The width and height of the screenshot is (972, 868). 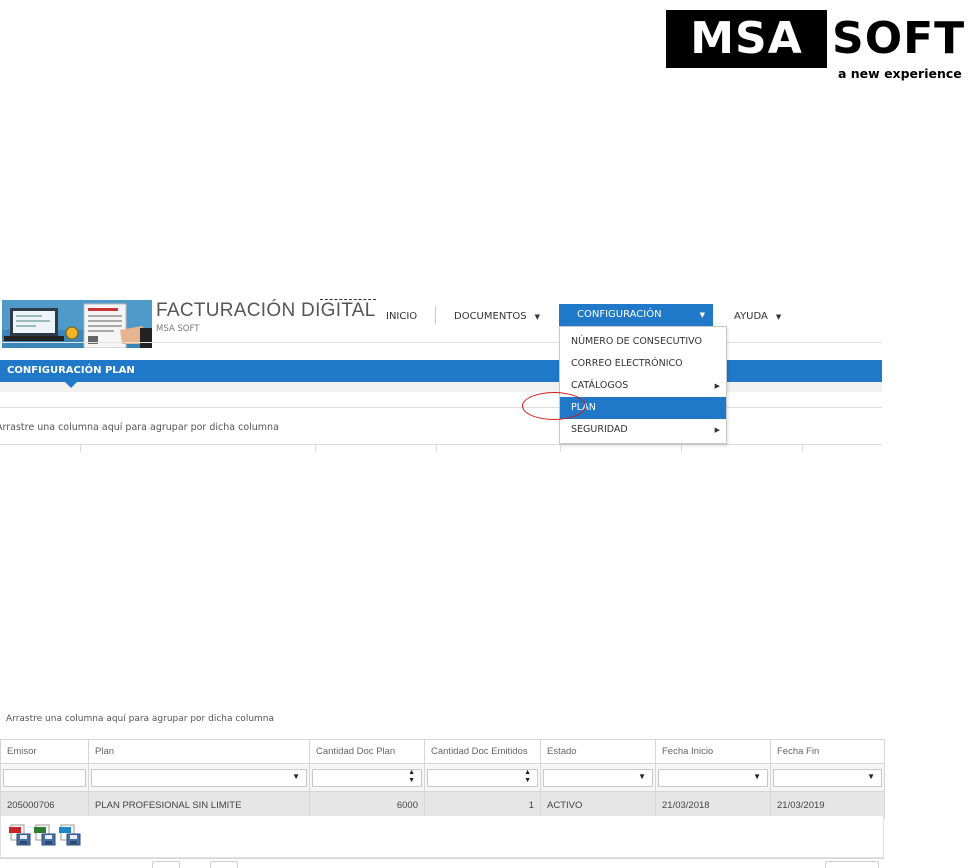 What do you see at coordinates (713, 777) in the screenshot?
I see `filter-fecha-inicio-select: ▼` at bounding box center [713, 777].